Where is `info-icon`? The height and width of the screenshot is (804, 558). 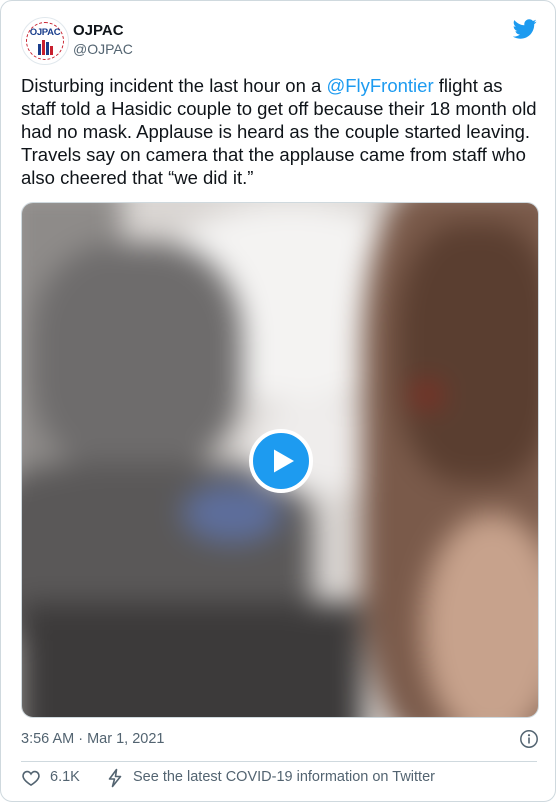 info-icon is located at coordinates (529, 739).